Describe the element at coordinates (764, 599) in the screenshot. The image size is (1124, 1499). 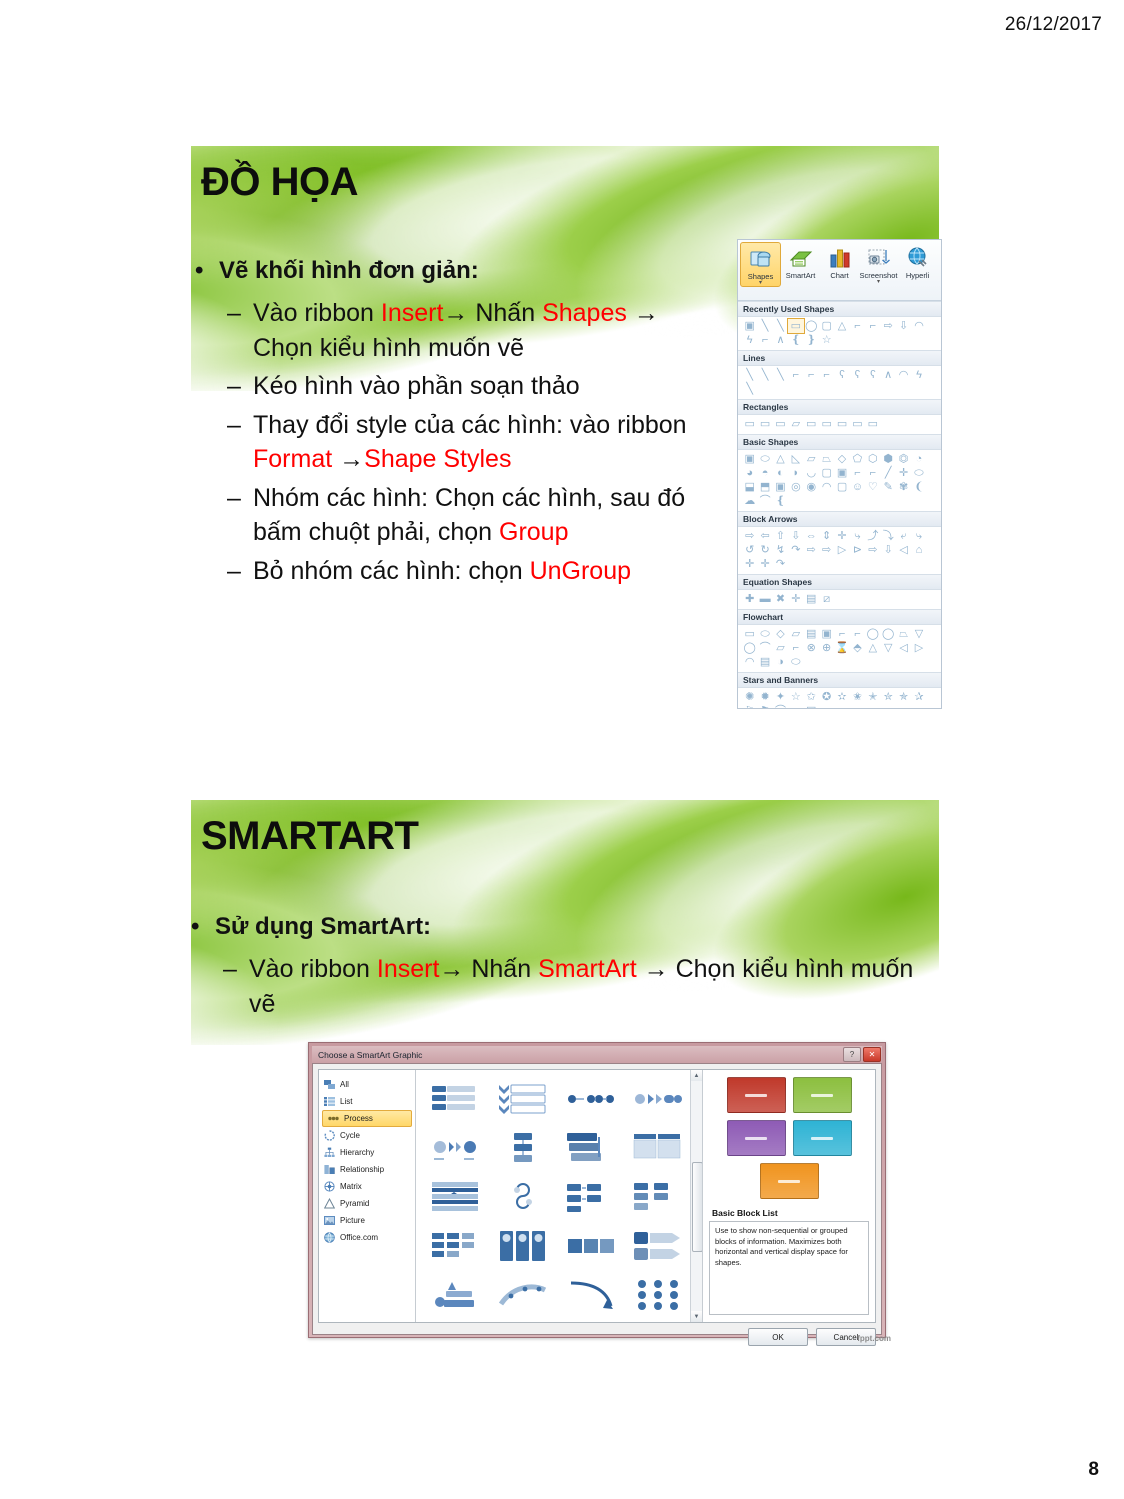
I see `shape-cell: ▬` at that location.